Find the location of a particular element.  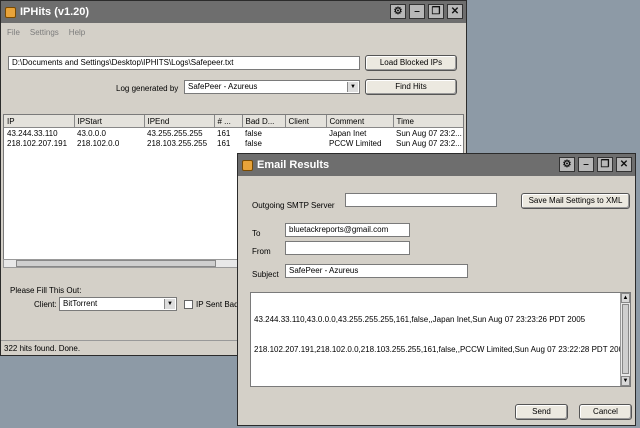

to-input: bluetackreports@gmail.com is located at coordinates (347, 230).